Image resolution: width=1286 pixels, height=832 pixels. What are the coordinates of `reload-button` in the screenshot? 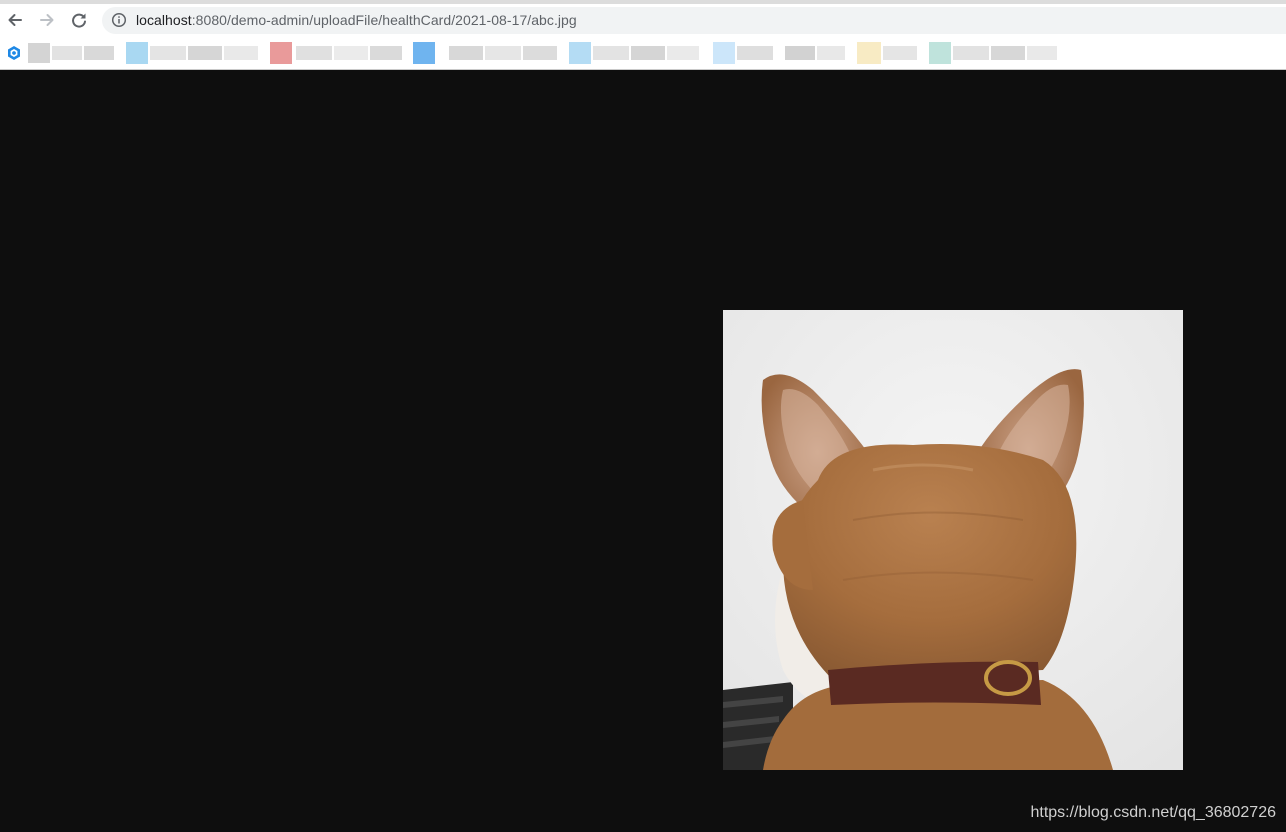 It's located at (79, 20).